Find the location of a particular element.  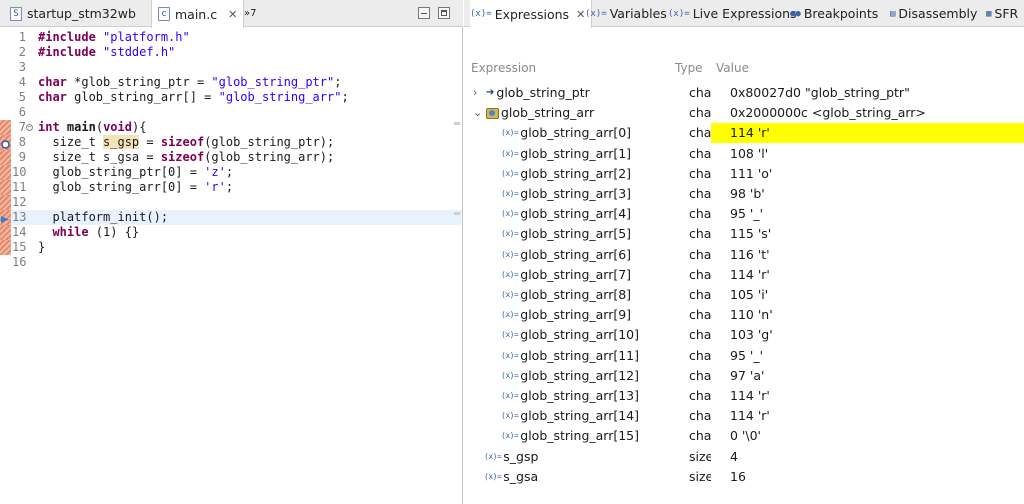

expression-row: (x)= glob_string_arr[0] cha 114 'r' is located at coordinates (744, 133).